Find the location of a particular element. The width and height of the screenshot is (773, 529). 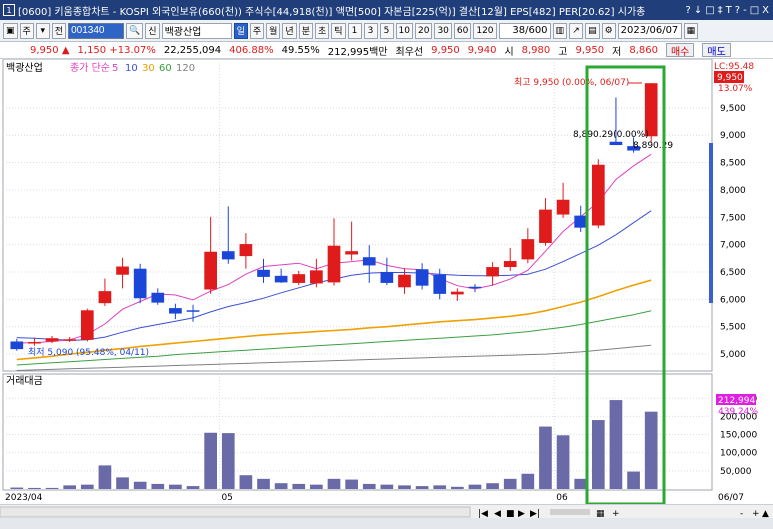

price-tick-label: 7,500 is located at coordinates (733, 218).